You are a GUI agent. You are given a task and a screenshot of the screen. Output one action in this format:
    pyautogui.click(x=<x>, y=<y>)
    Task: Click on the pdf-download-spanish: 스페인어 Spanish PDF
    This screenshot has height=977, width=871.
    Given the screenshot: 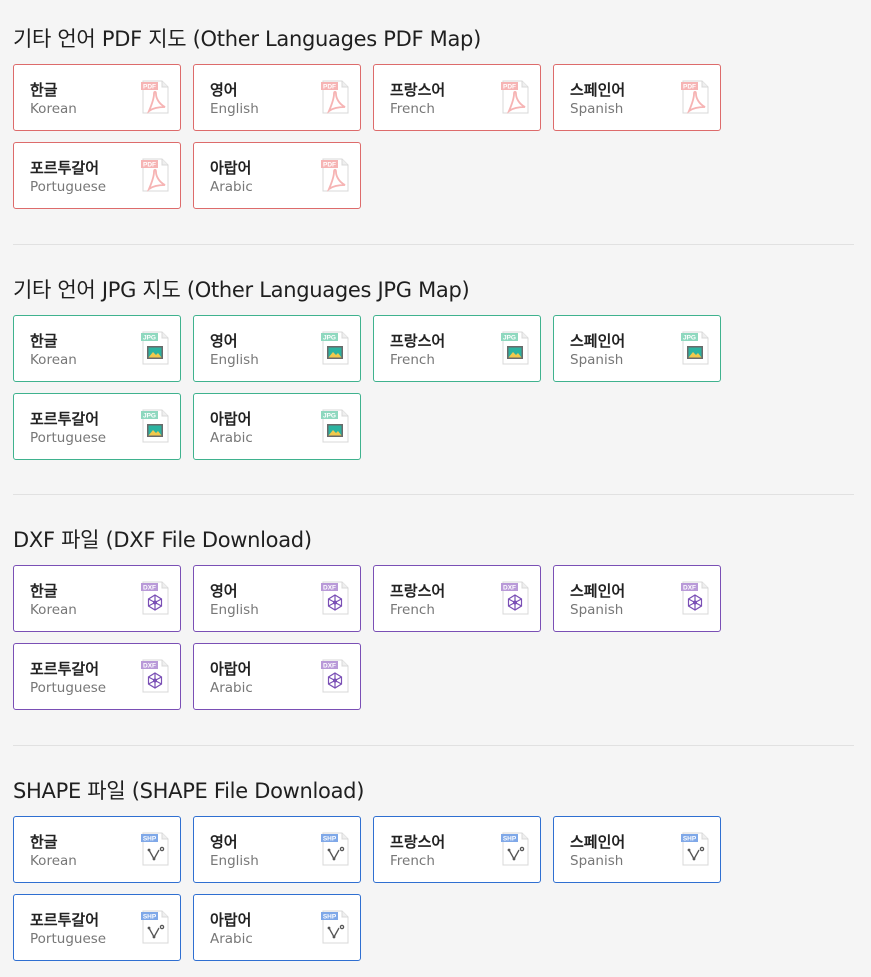 What is the action you would take?
    pyautogui.click(x=637, y=97)
    